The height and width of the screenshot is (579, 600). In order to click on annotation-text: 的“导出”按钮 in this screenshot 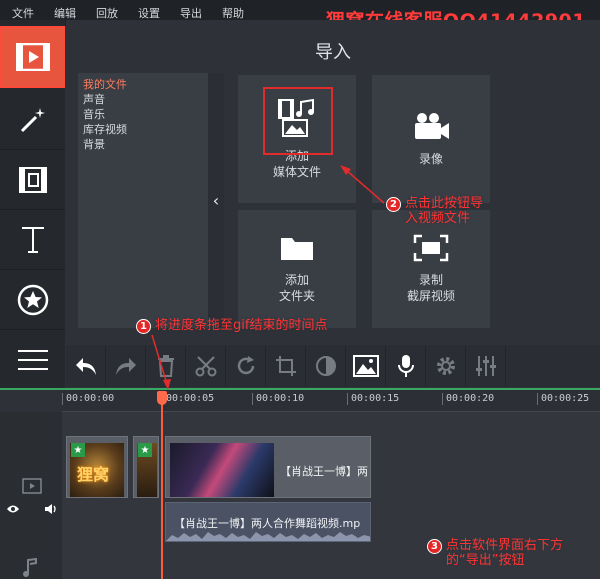, I will do `click(485, 560)`.